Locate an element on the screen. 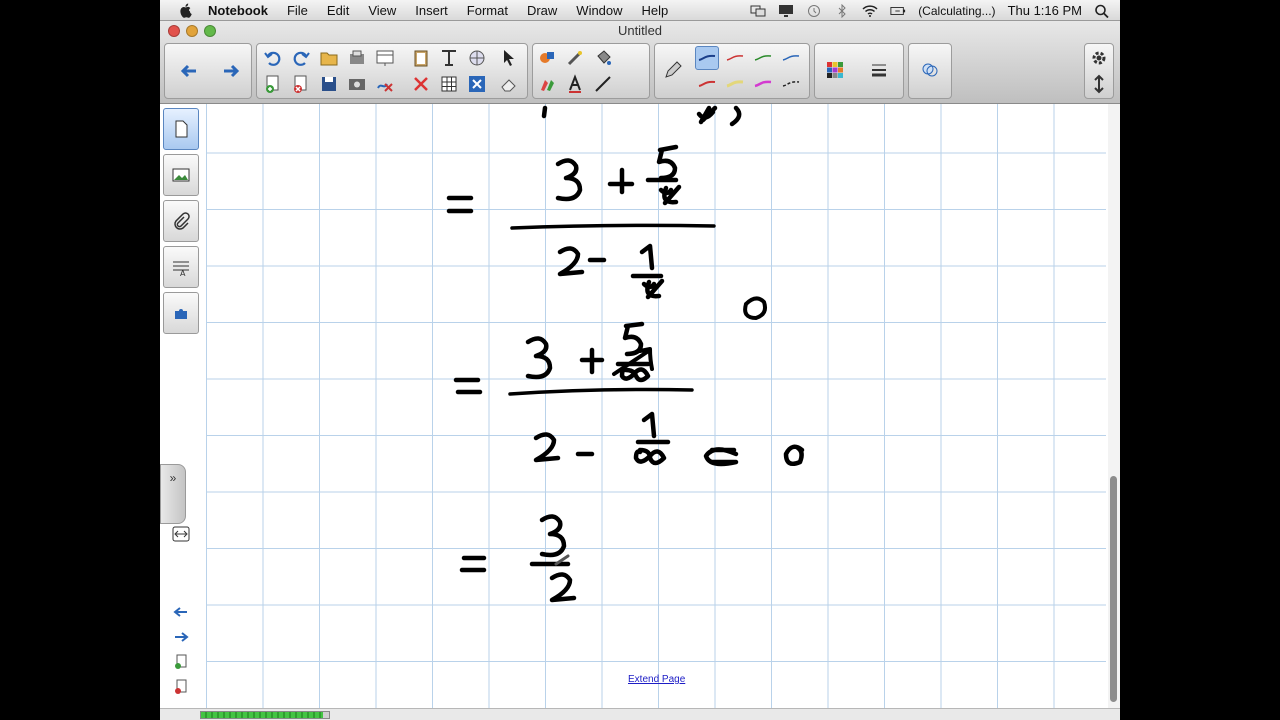 Image resolution: width=1280 pixels, height=720 pixels. eraser-tool-button is located at coordinates (509, 84).